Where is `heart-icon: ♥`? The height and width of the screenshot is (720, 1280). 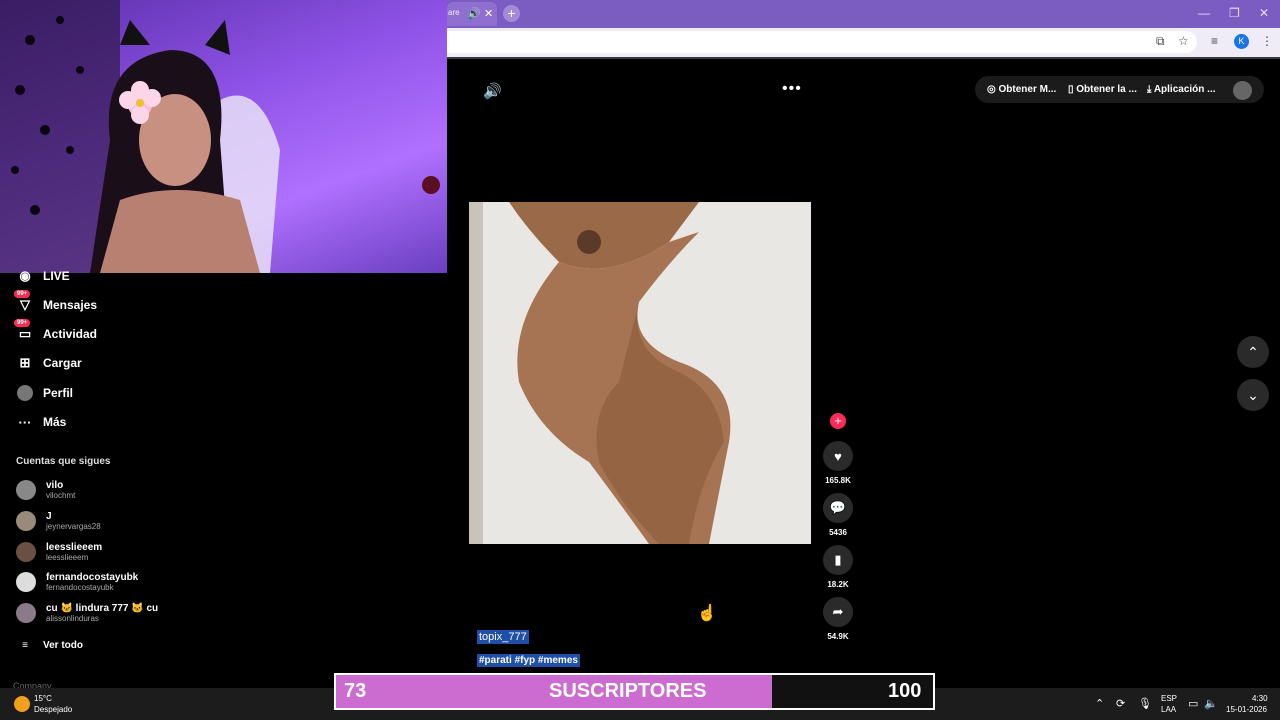
heart-icon: ♥ is located at coordinates (838, 456).